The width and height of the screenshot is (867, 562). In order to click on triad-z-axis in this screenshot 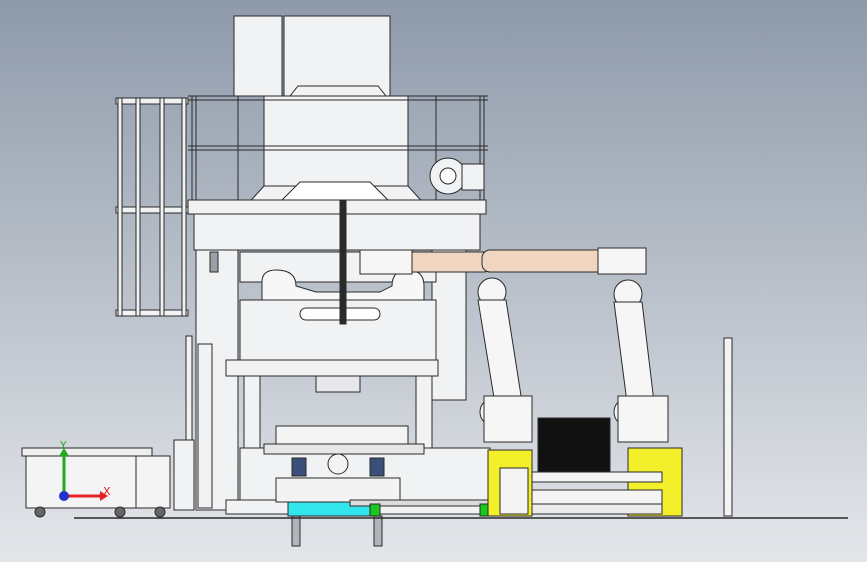, I will do `click(64, 496)`.